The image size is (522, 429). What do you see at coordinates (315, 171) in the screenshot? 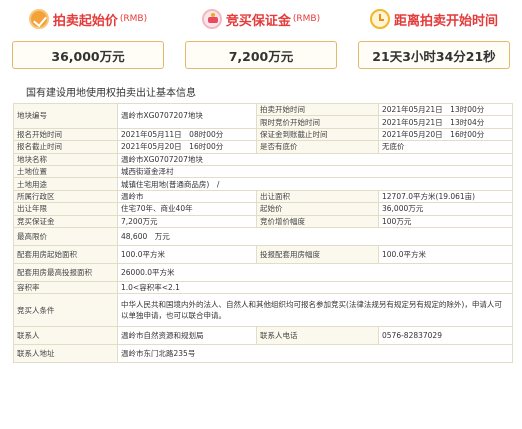
I see `row-value: 城西街道金泽村` at bounding box center [315, 171].